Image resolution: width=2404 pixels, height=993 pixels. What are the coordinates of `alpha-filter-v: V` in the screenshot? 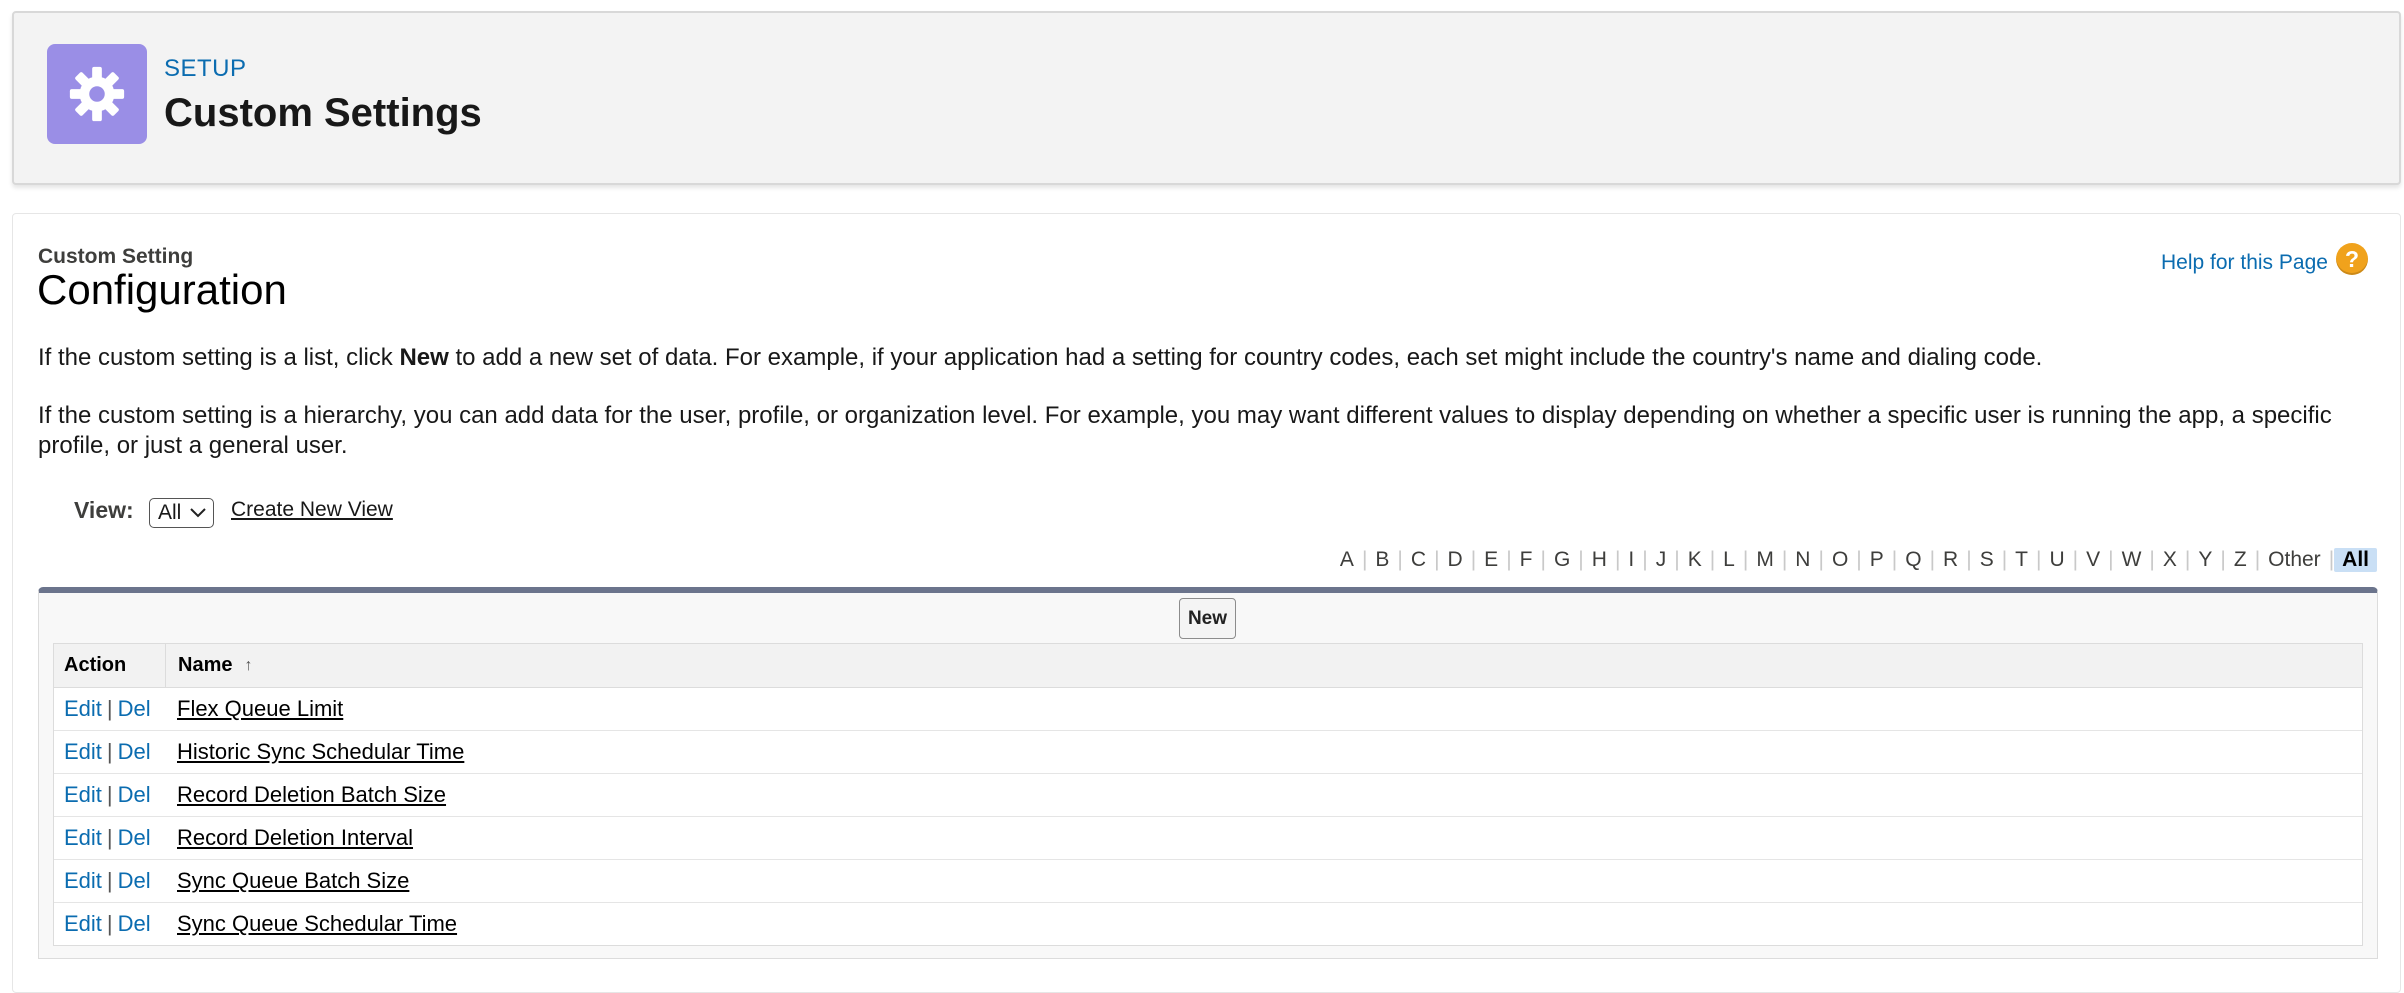 It's located at (2093, 560).